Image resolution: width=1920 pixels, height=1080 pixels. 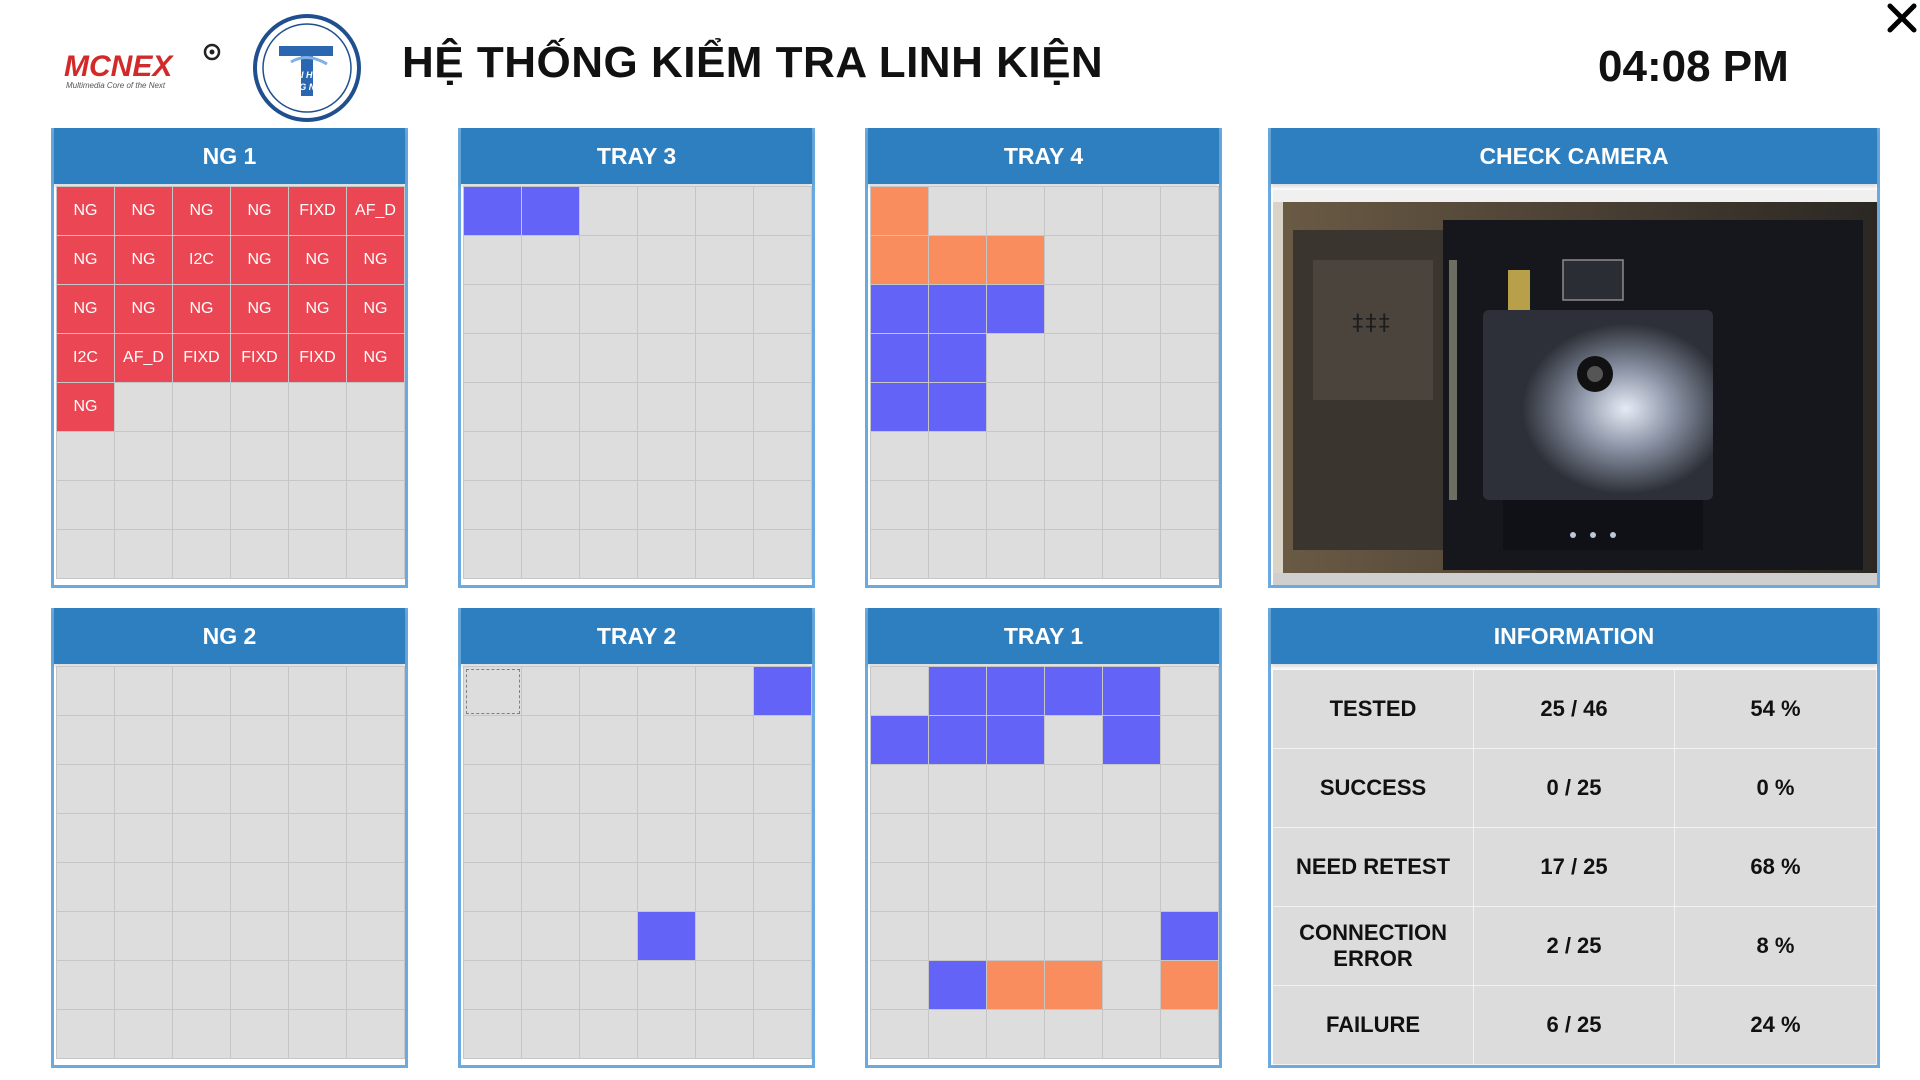 I want to click on panel-title: TRAY 3, so click(x=636, y=156).